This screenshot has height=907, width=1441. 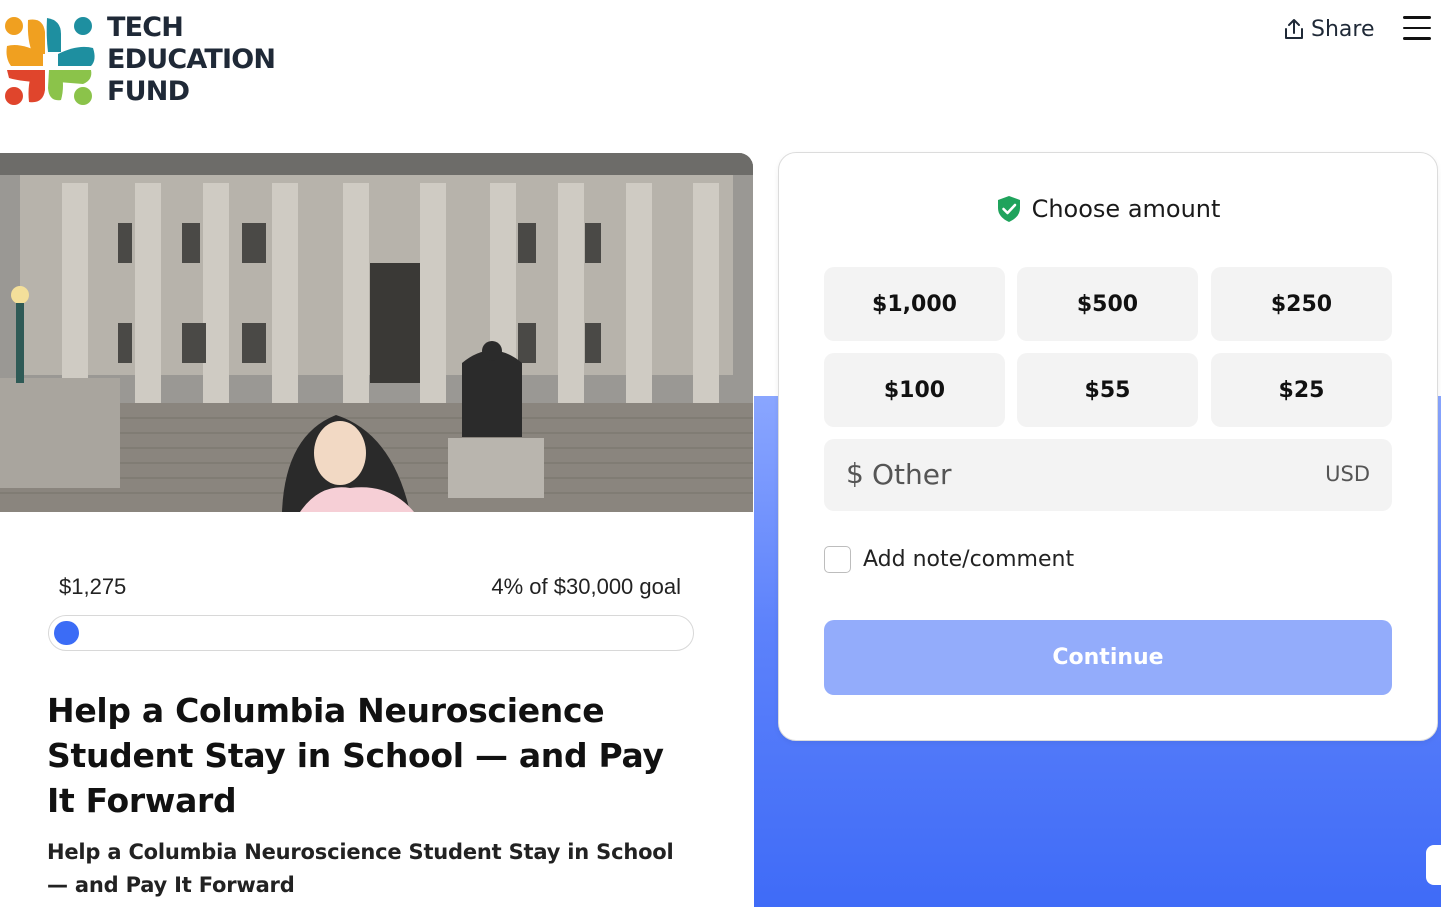 I want to click on amount-option-500: $500, so click(x=1107, y=304).